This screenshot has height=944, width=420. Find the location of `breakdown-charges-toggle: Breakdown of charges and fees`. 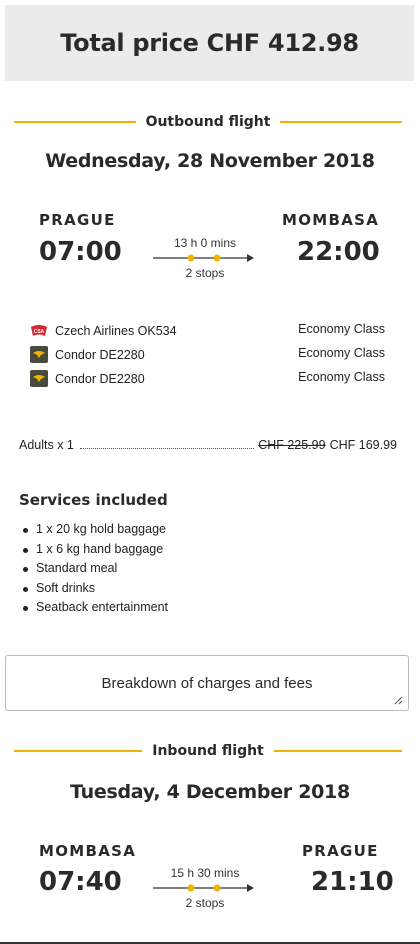

breakdown-charges-toggle: Breakdown of charges and fees is located at coordinates (207, 683).